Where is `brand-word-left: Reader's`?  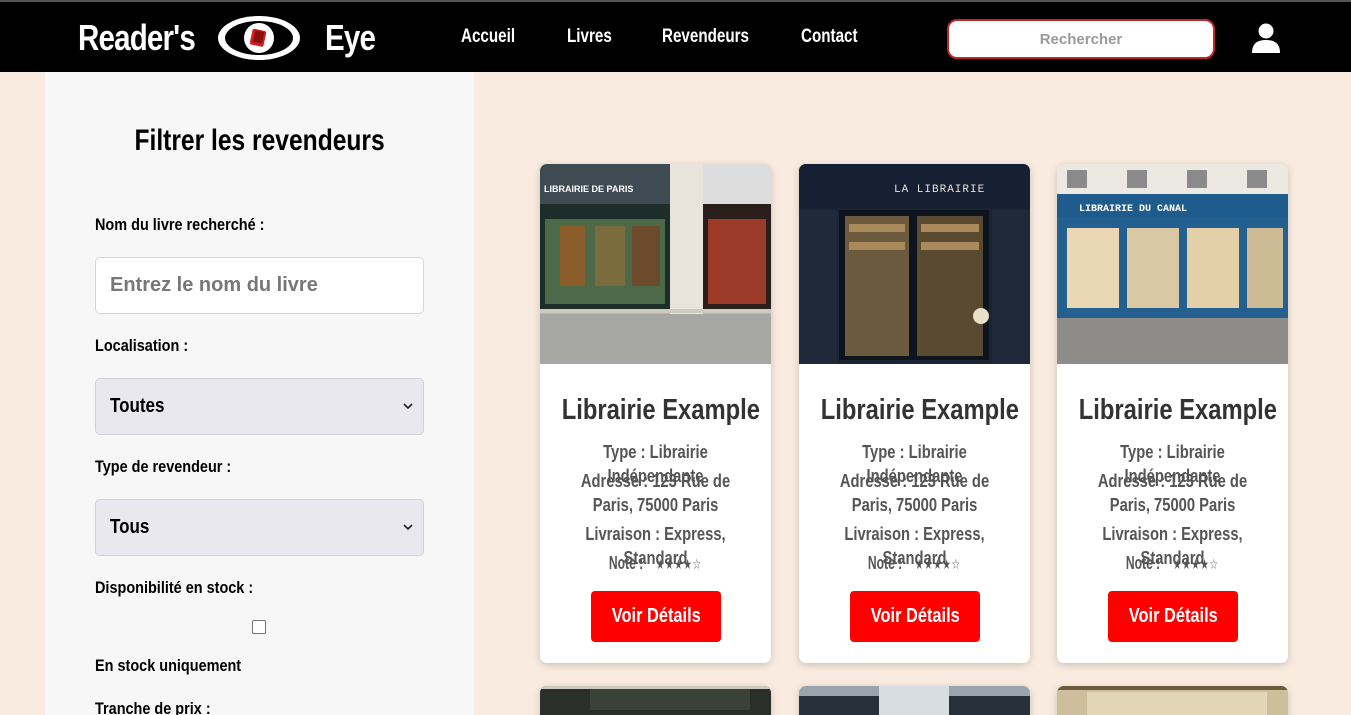 brand-word-left: Reader's is located at coordinates (137, 37).